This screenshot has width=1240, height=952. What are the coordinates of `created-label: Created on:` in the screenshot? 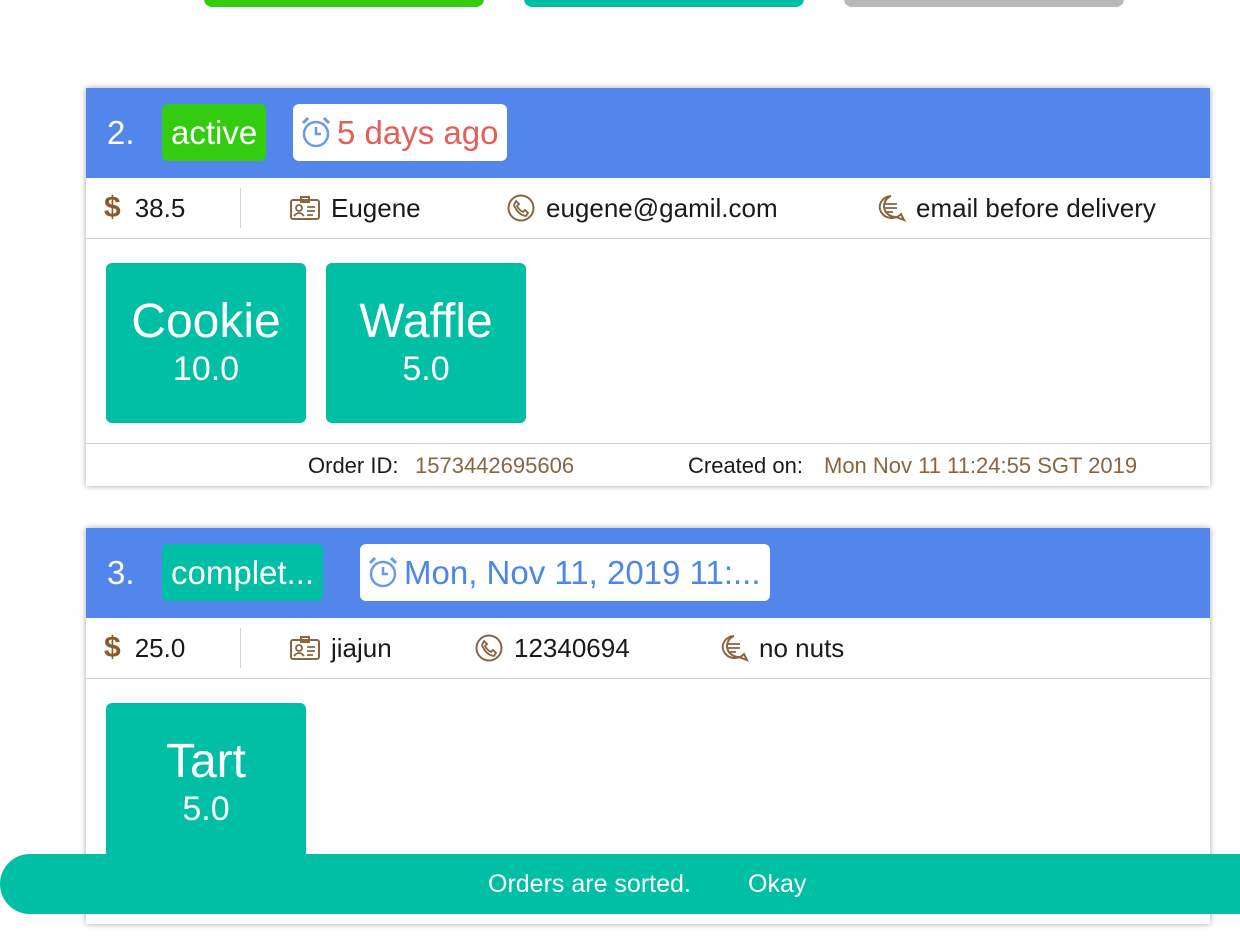 It's located at (745, 465).